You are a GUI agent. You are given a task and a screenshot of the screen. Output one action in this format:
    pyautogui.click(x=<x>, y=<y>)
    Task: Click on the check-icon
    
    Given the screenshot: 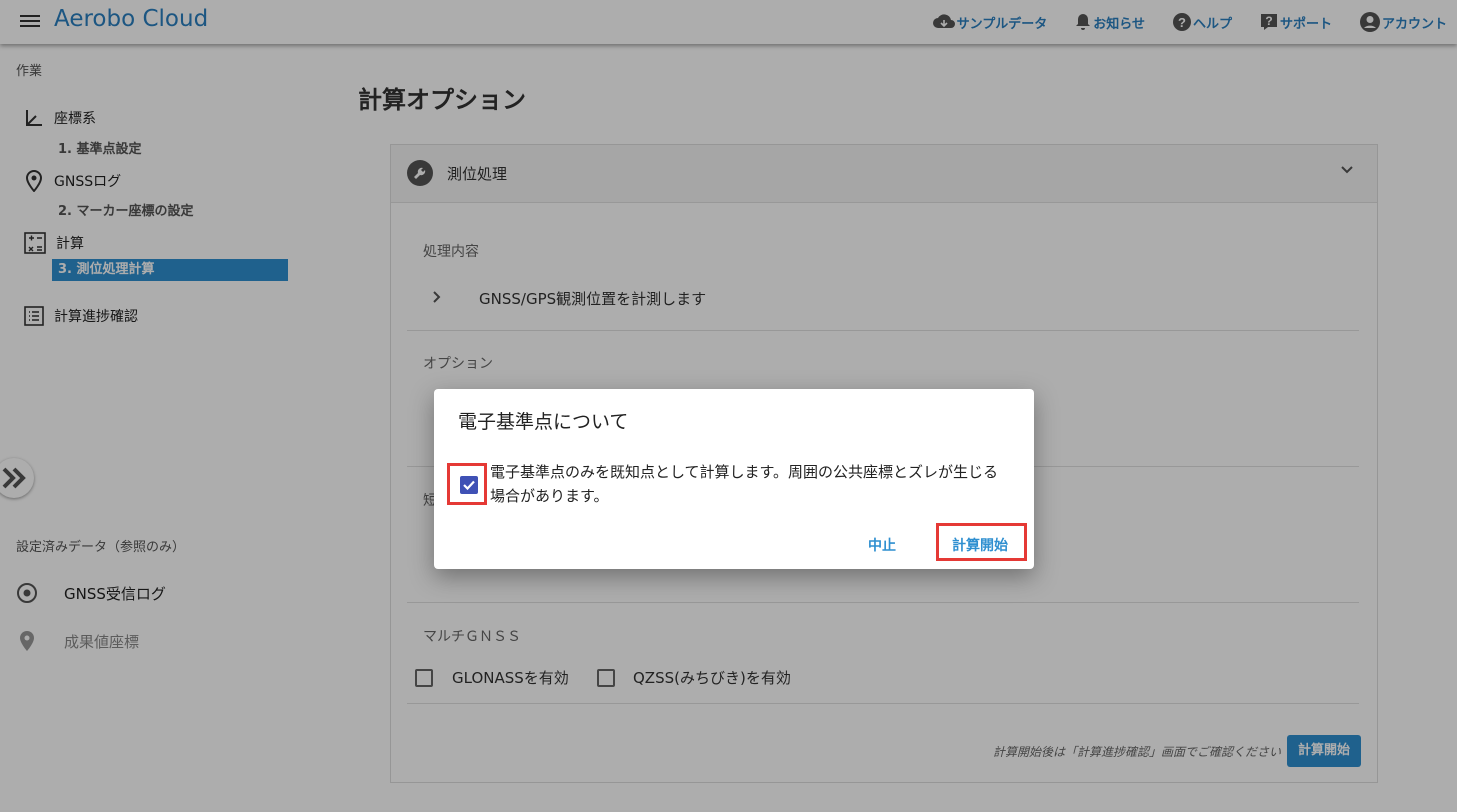 What is the action you would take?
    pyautogui.click(x=469, y=485)
    